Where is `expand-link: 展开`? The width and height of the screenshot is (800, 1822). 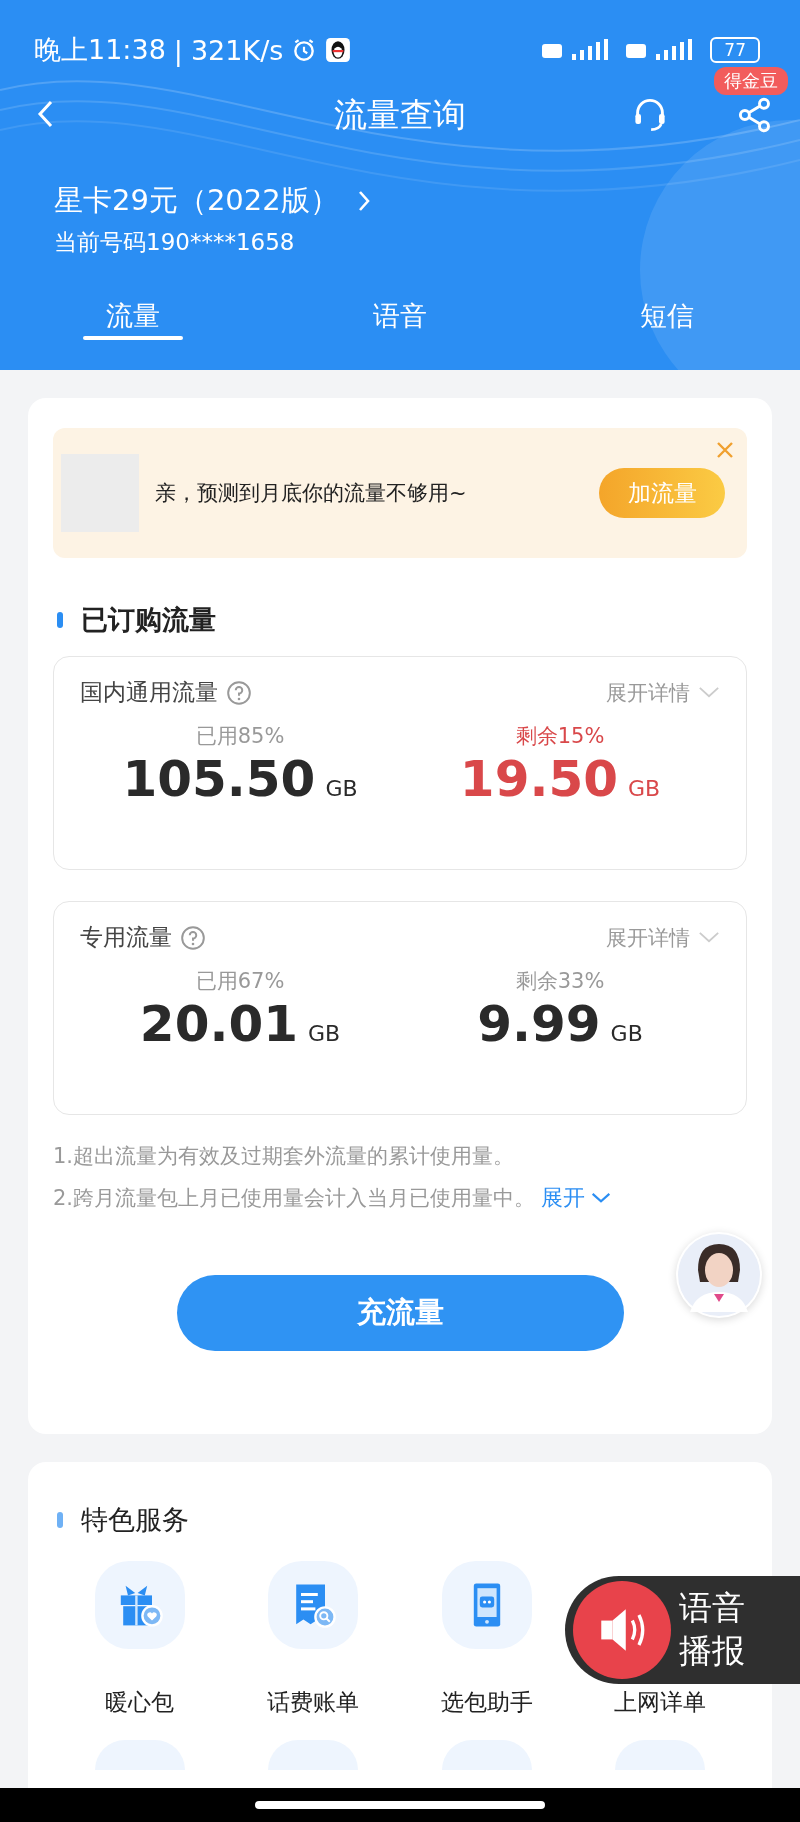
expand-link: 展开 is located at coordinates (563, 1198).